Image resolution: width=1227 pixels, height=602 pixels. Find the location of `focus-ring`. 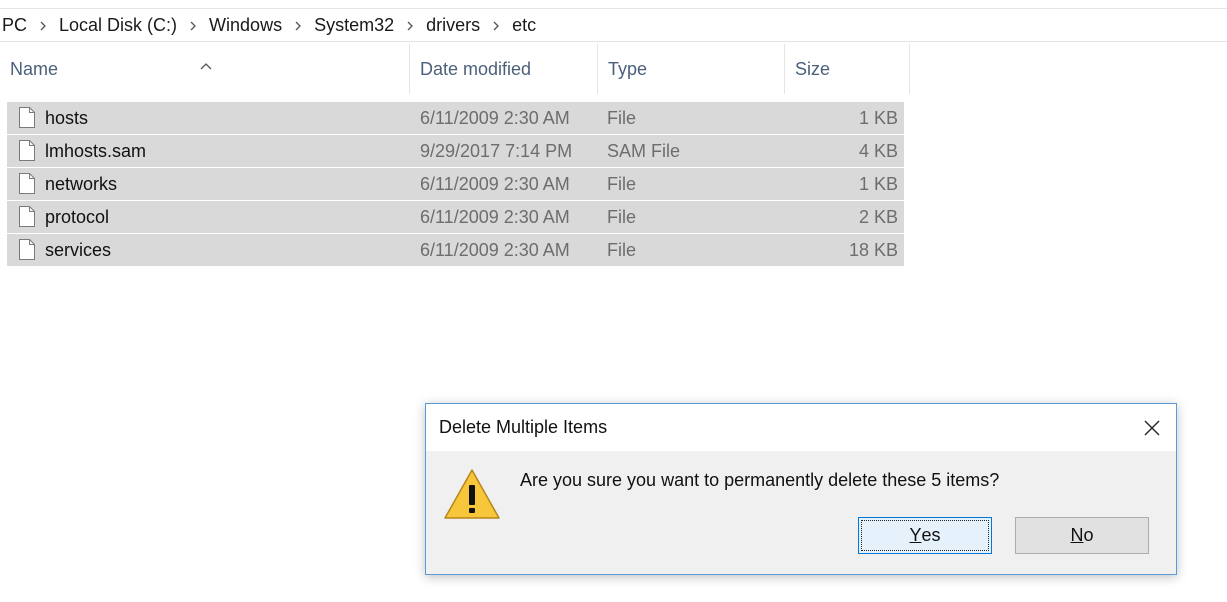

focus-ring is located at coordinates (925, 535).